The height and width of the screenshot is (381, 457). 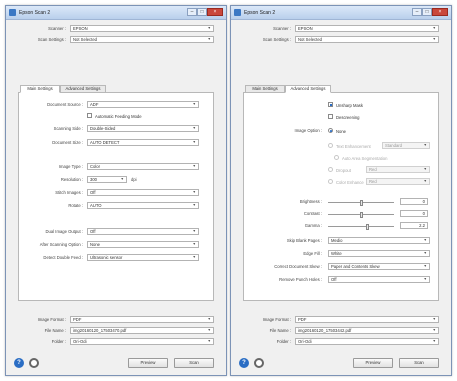 What do you see at coordinates (276, 39) in the screenshot?
I see `scan-settings-label: Scan Settings :` at bounding box center [276, 39].